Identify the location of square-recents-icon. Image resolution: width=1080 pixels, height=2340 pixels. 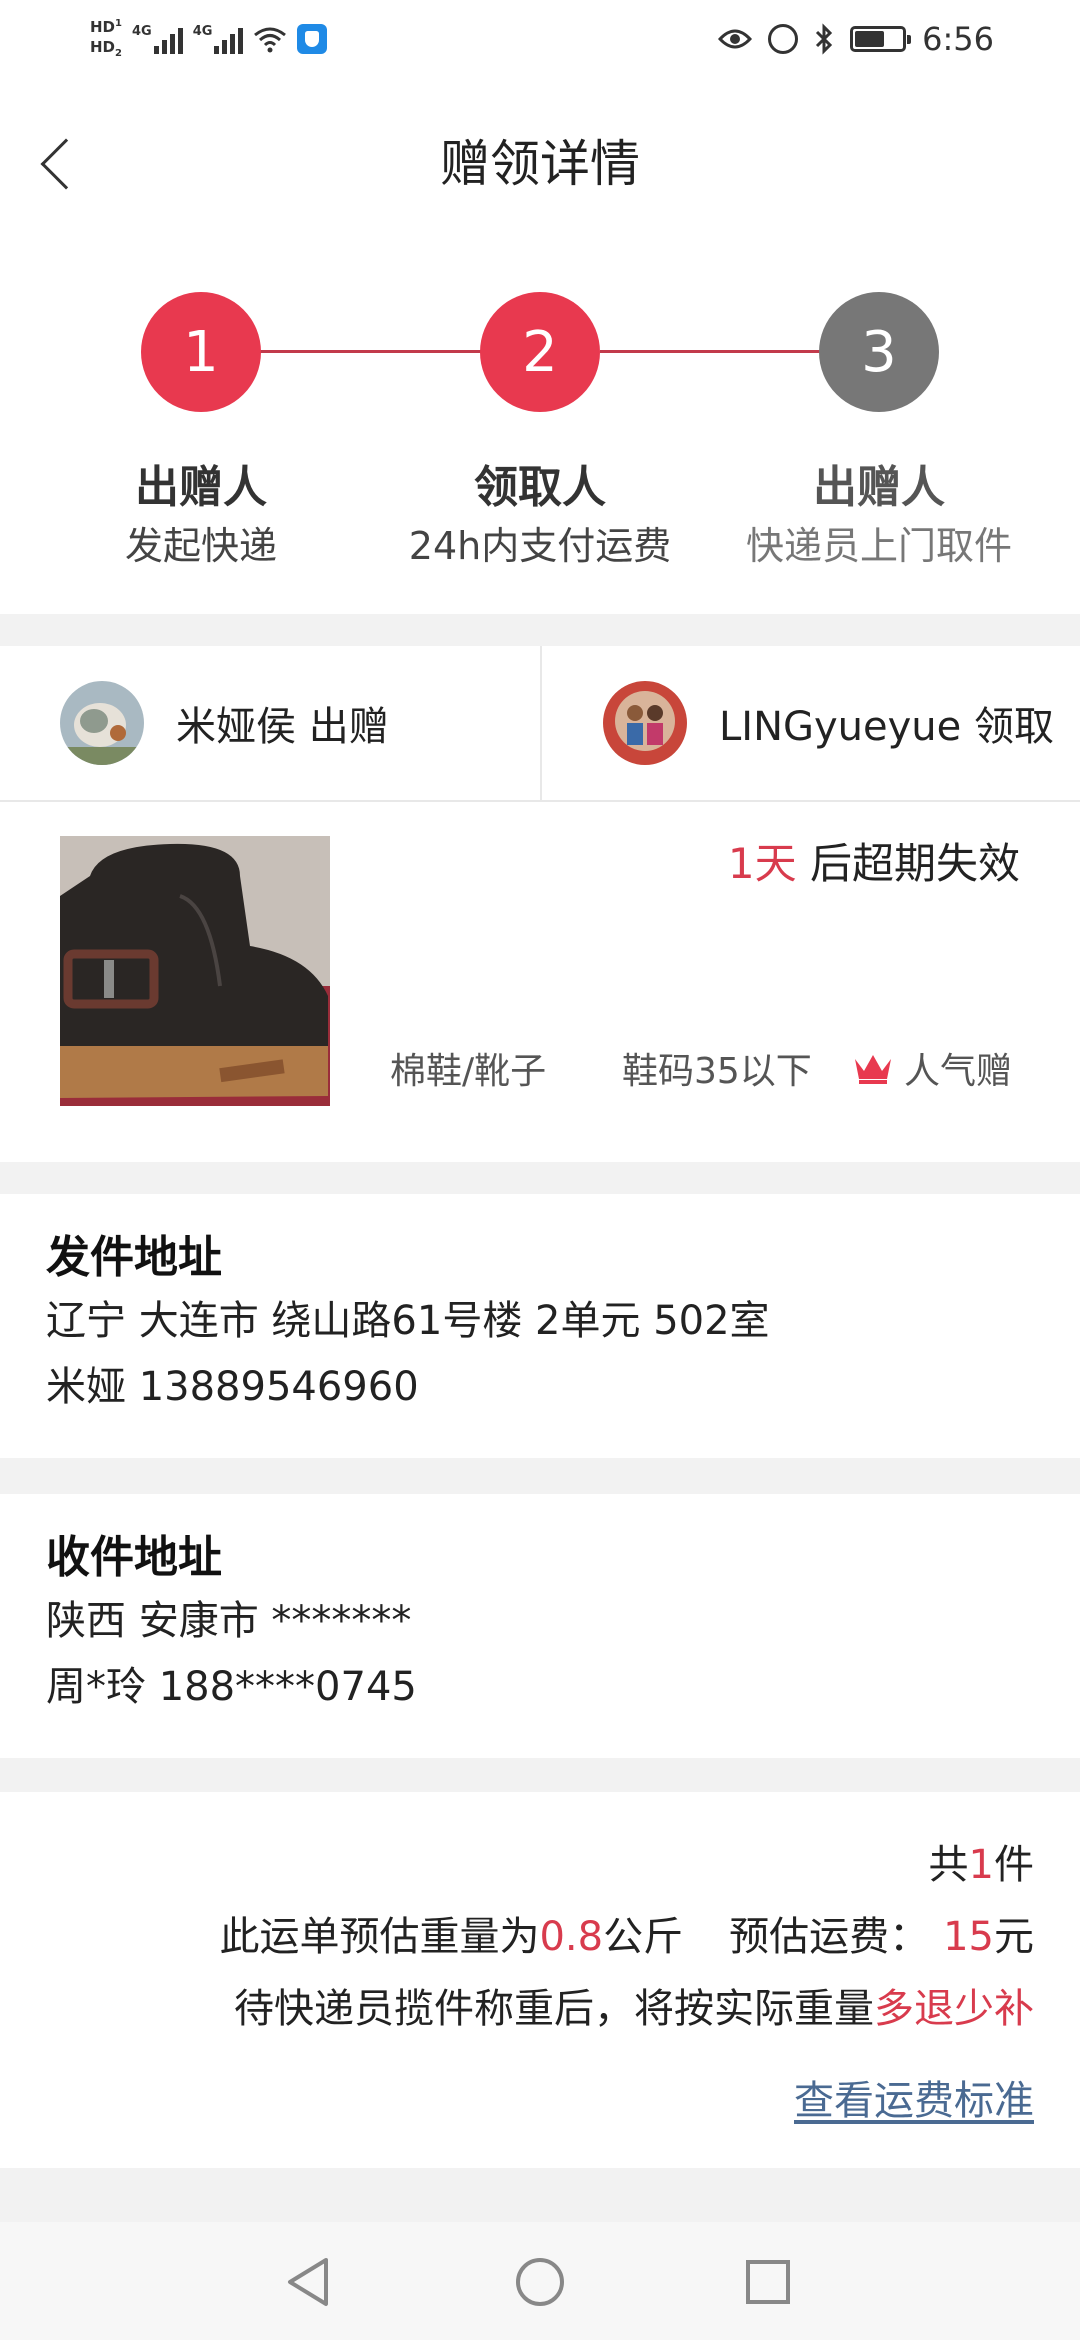
(768, 2282).